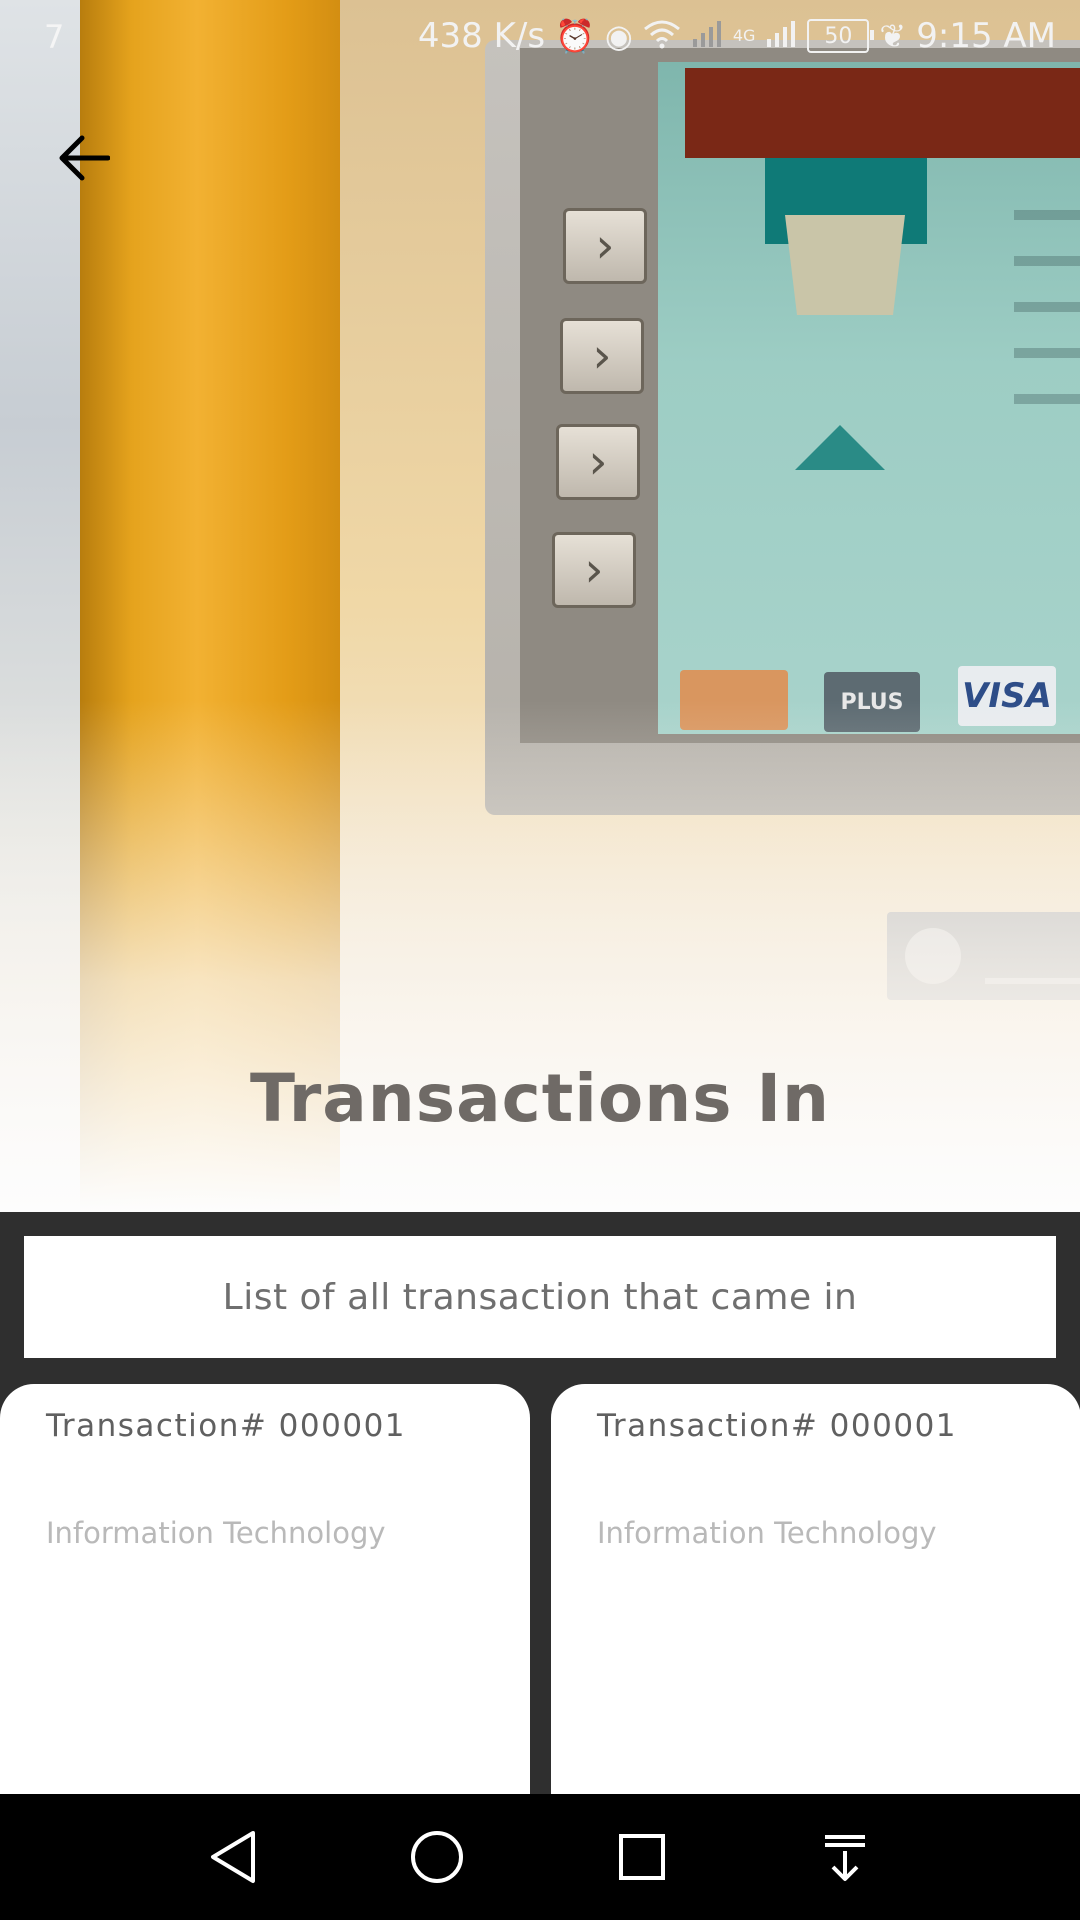 Image resolution: width=1080 pixels, height=1920 pixels. What do you see at coordinates (845, 265) in the screenshot?
I see `atm-card-graphic` at bounding box center [845, 265].